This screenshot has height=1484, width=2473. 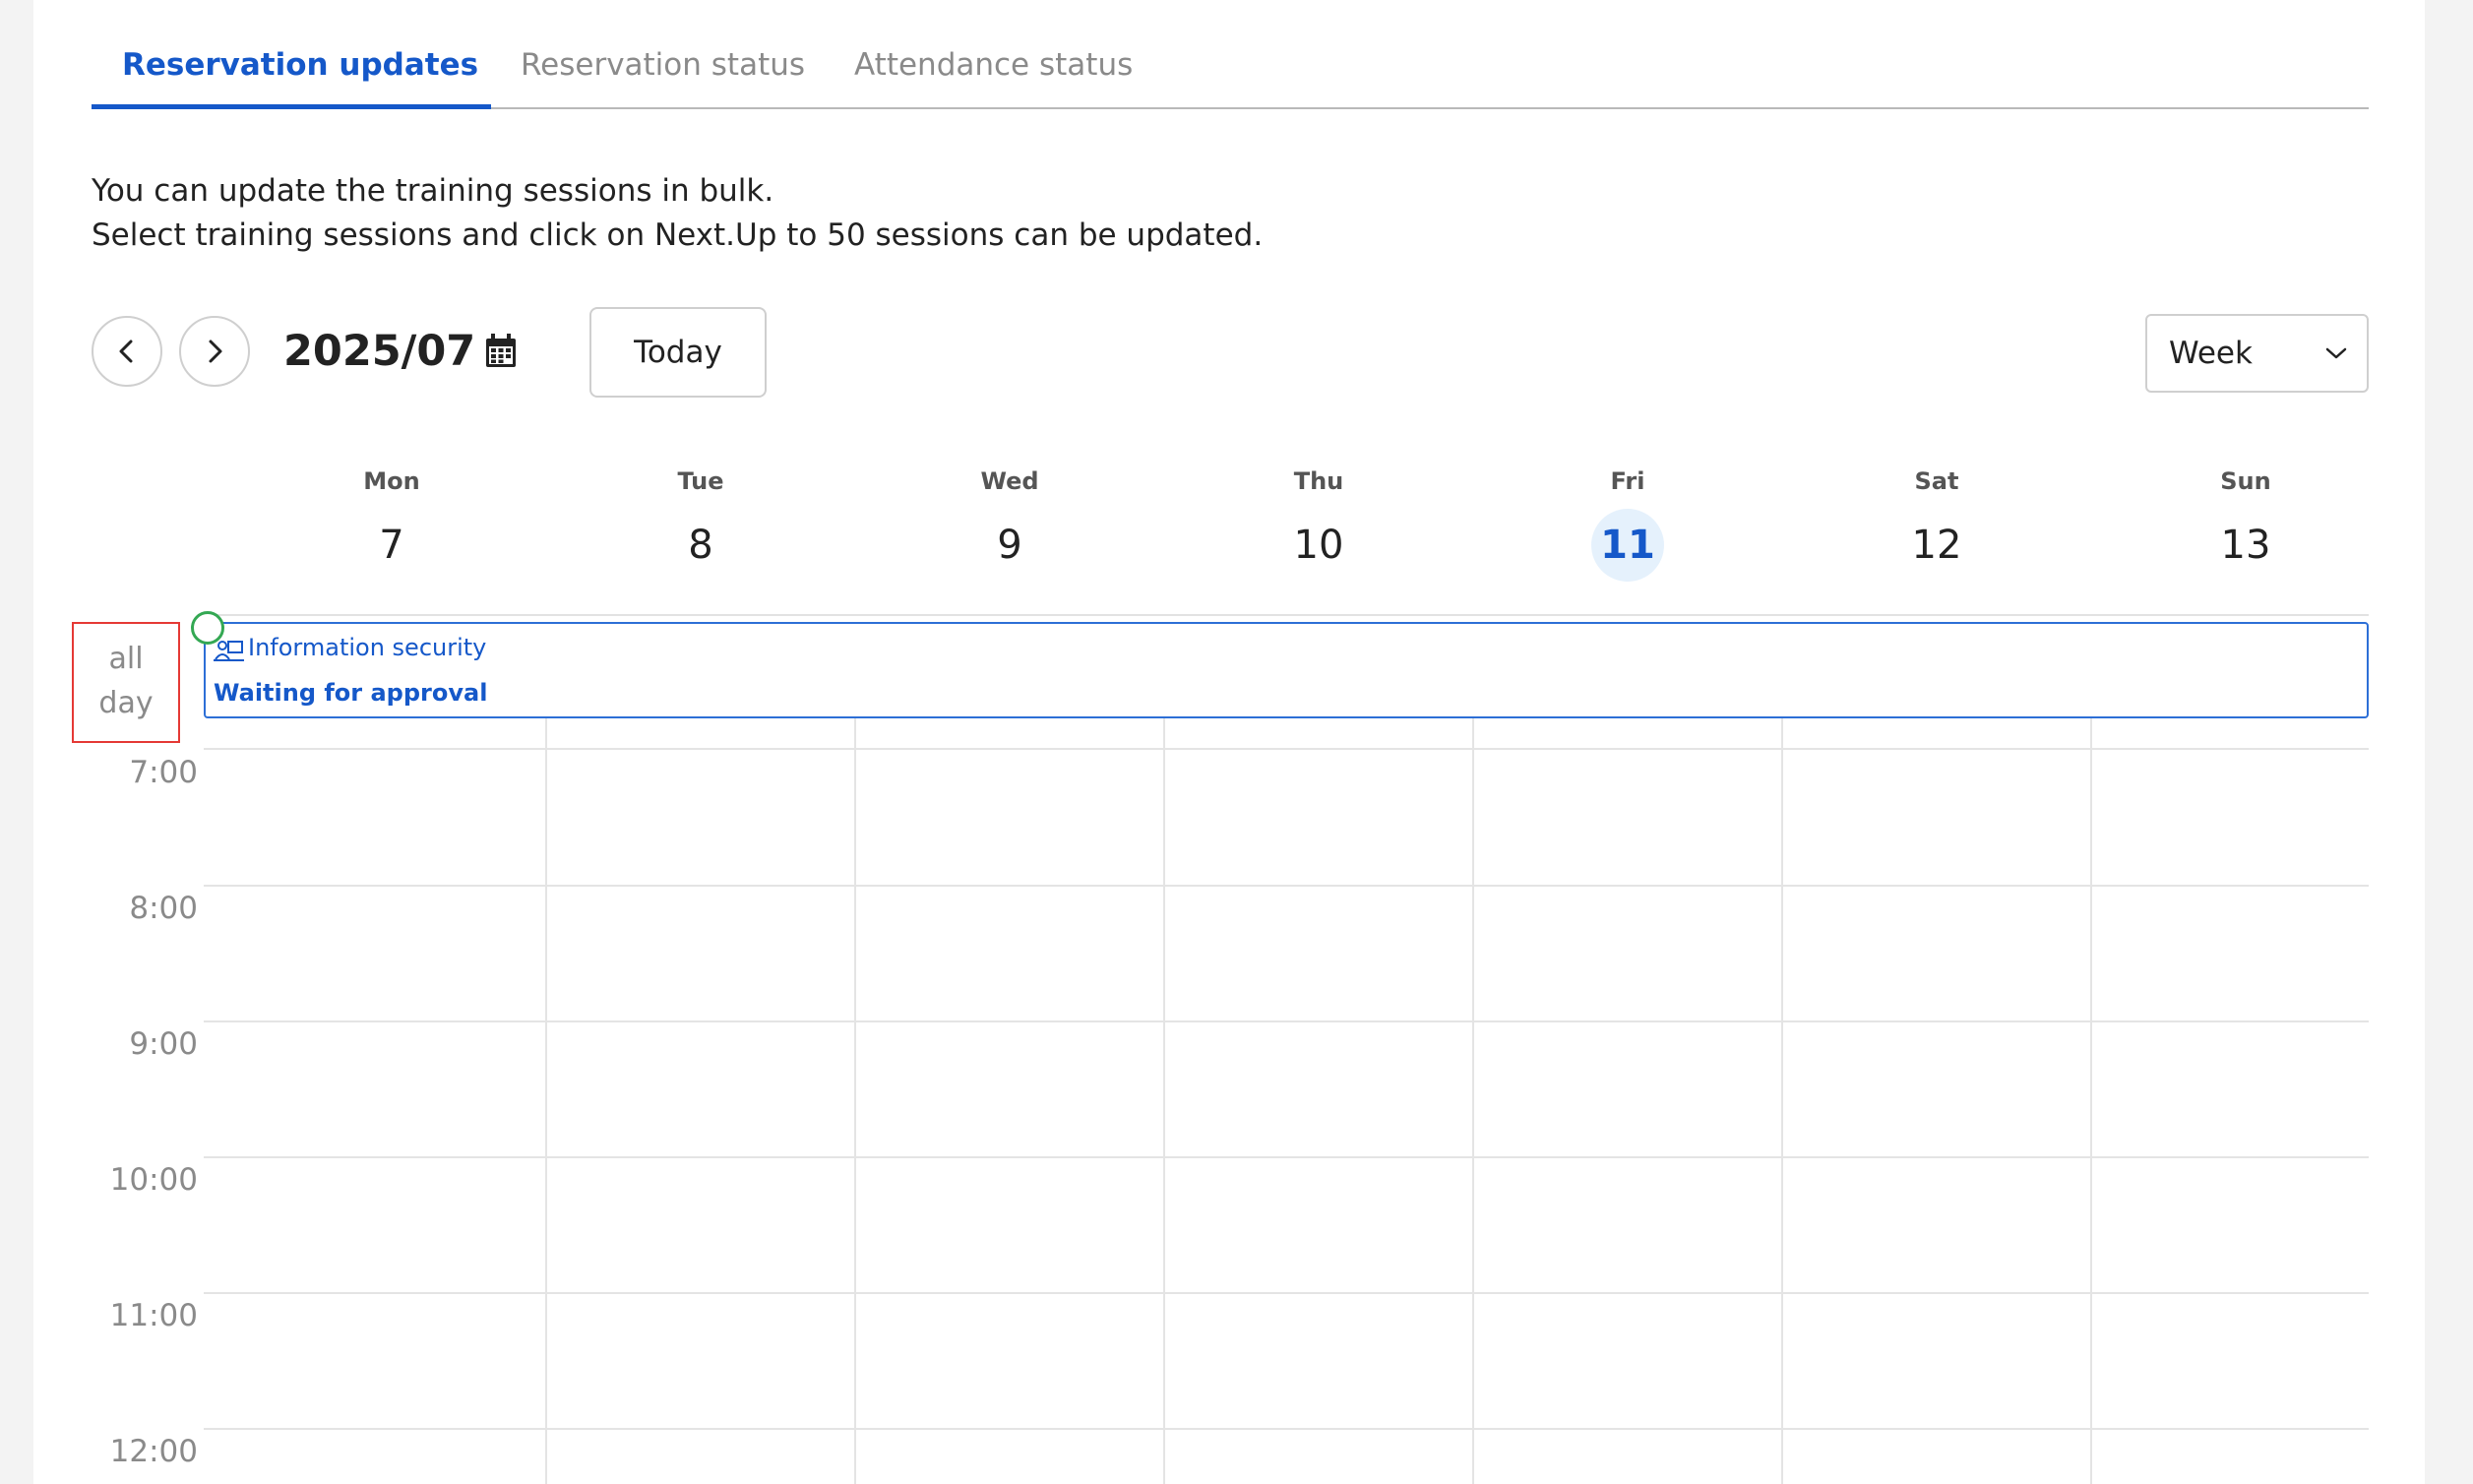 I want to click on view-select: Week, so click(x=2257, y=354).